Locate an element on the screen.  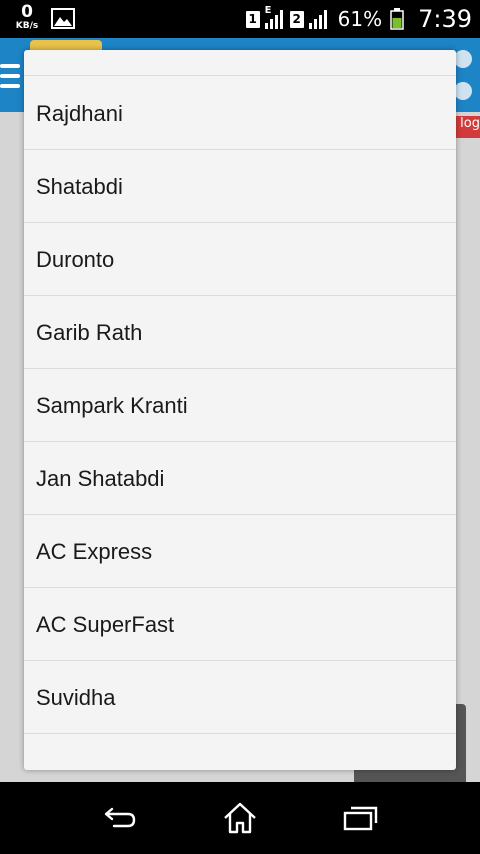
sim1-signal-icon: E is located at coordinates (275, 17).